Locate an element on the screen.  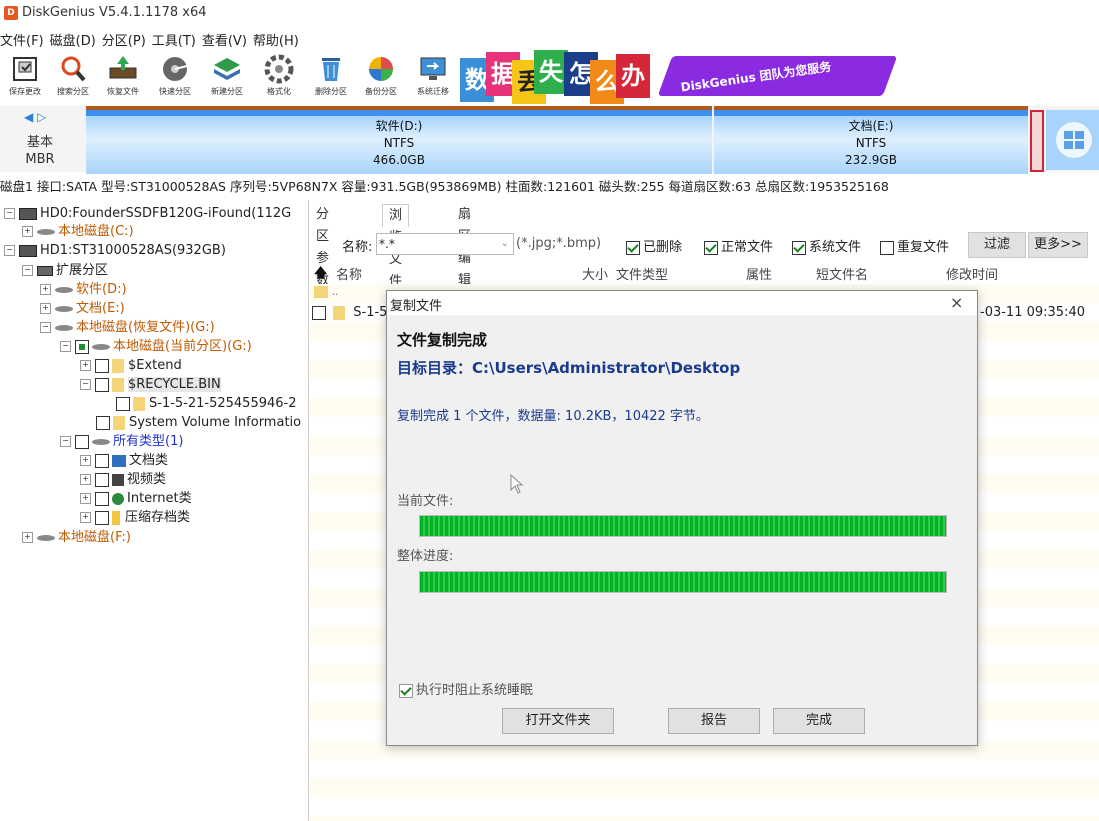
menu-disk: 磁盘(D) is located at coordinates (73, 39).